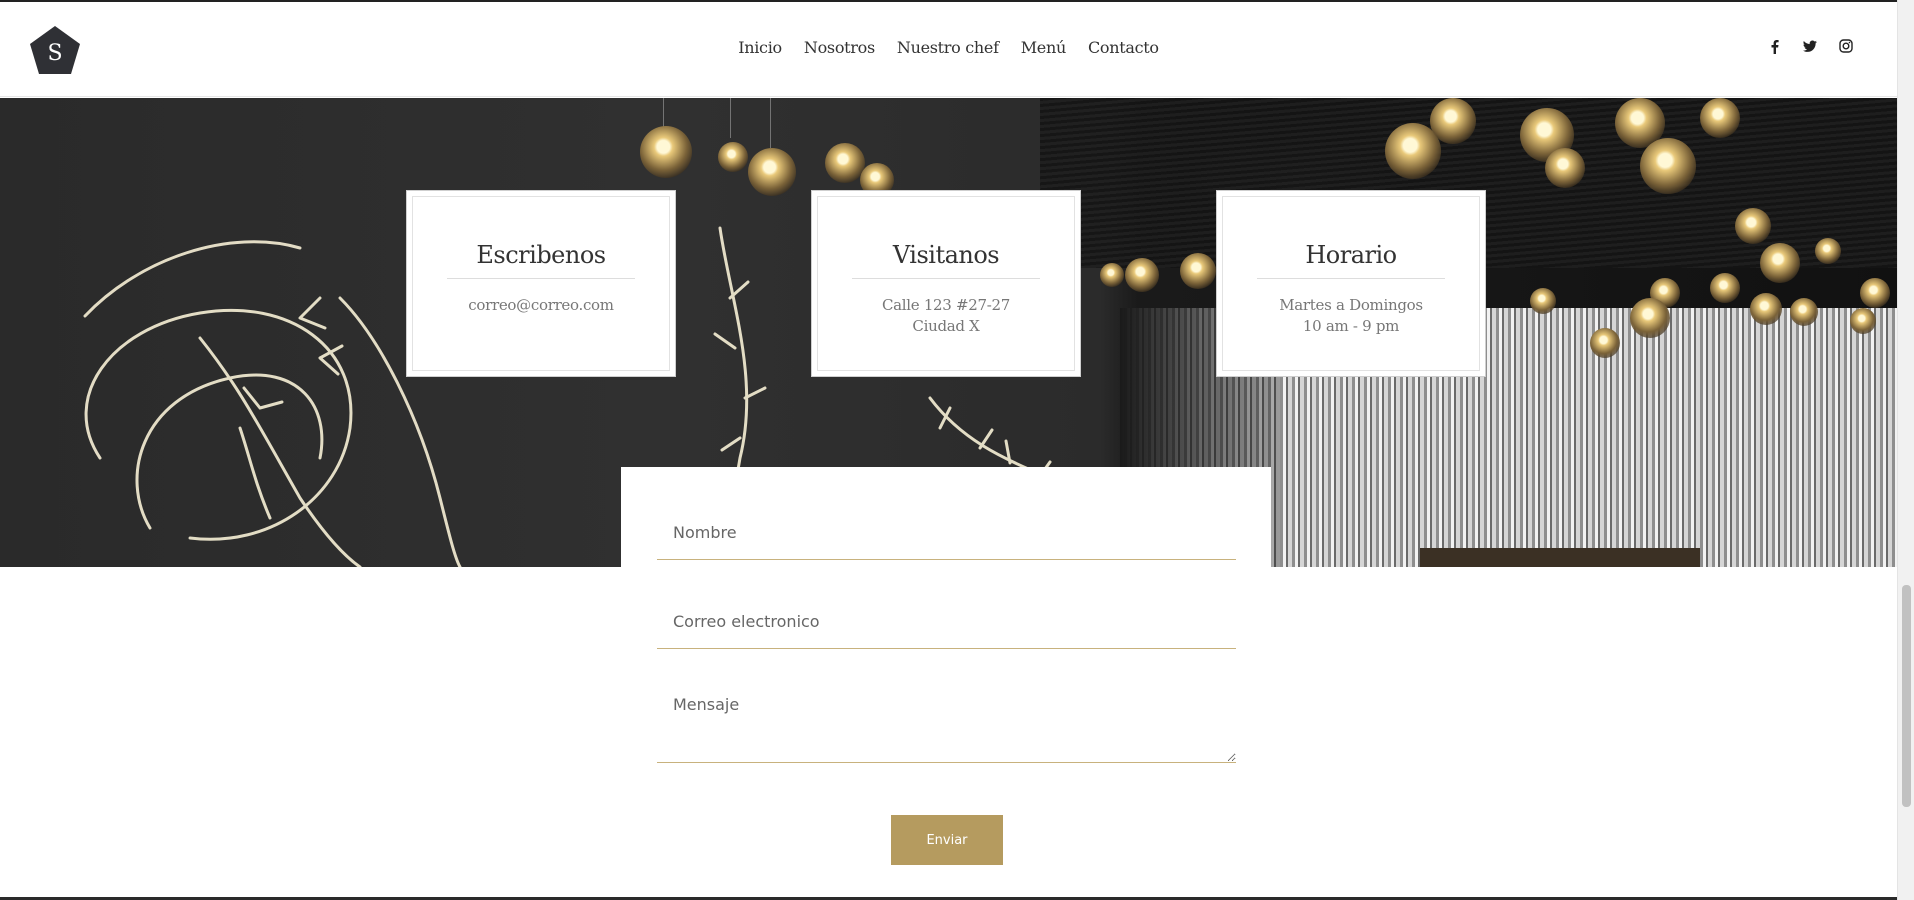 The image size is (1914, 900). I want to click on page-scrollbar, so click(1905, 450).